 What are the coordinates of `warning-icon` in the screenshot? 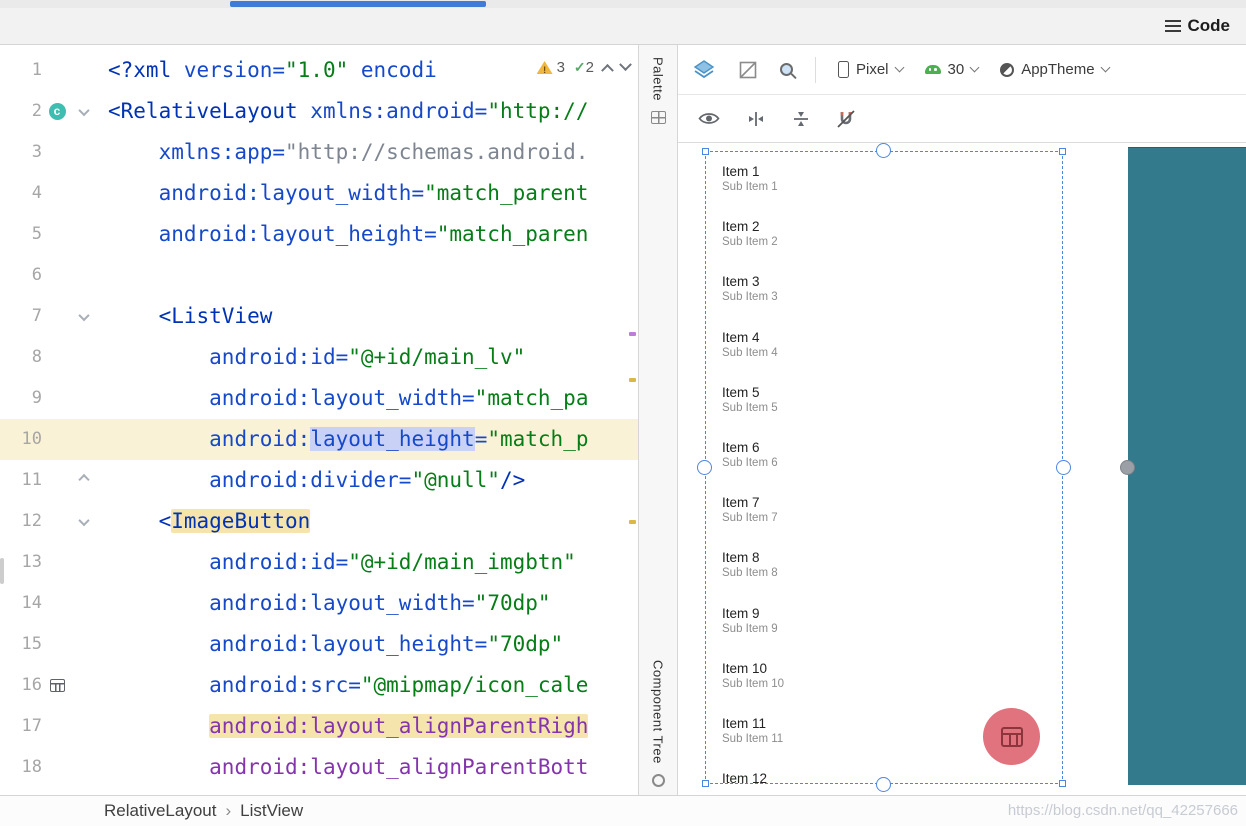 It's located at (544, 67).